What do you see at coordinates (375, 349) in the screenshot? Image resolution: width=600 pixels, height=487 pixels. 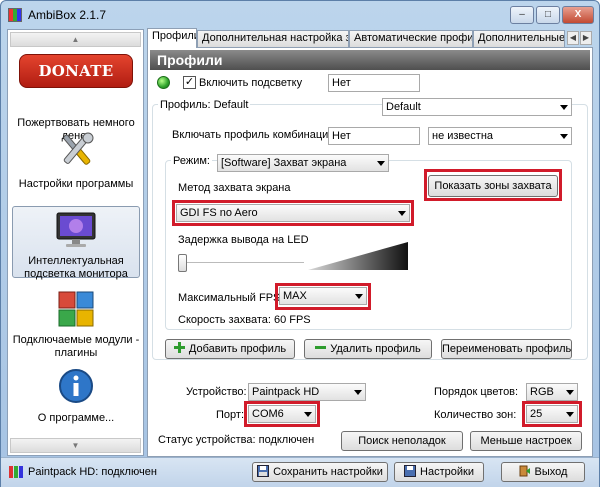 I see `delete-profile-label: Удалить профиль` at bounding box center [375, 349].